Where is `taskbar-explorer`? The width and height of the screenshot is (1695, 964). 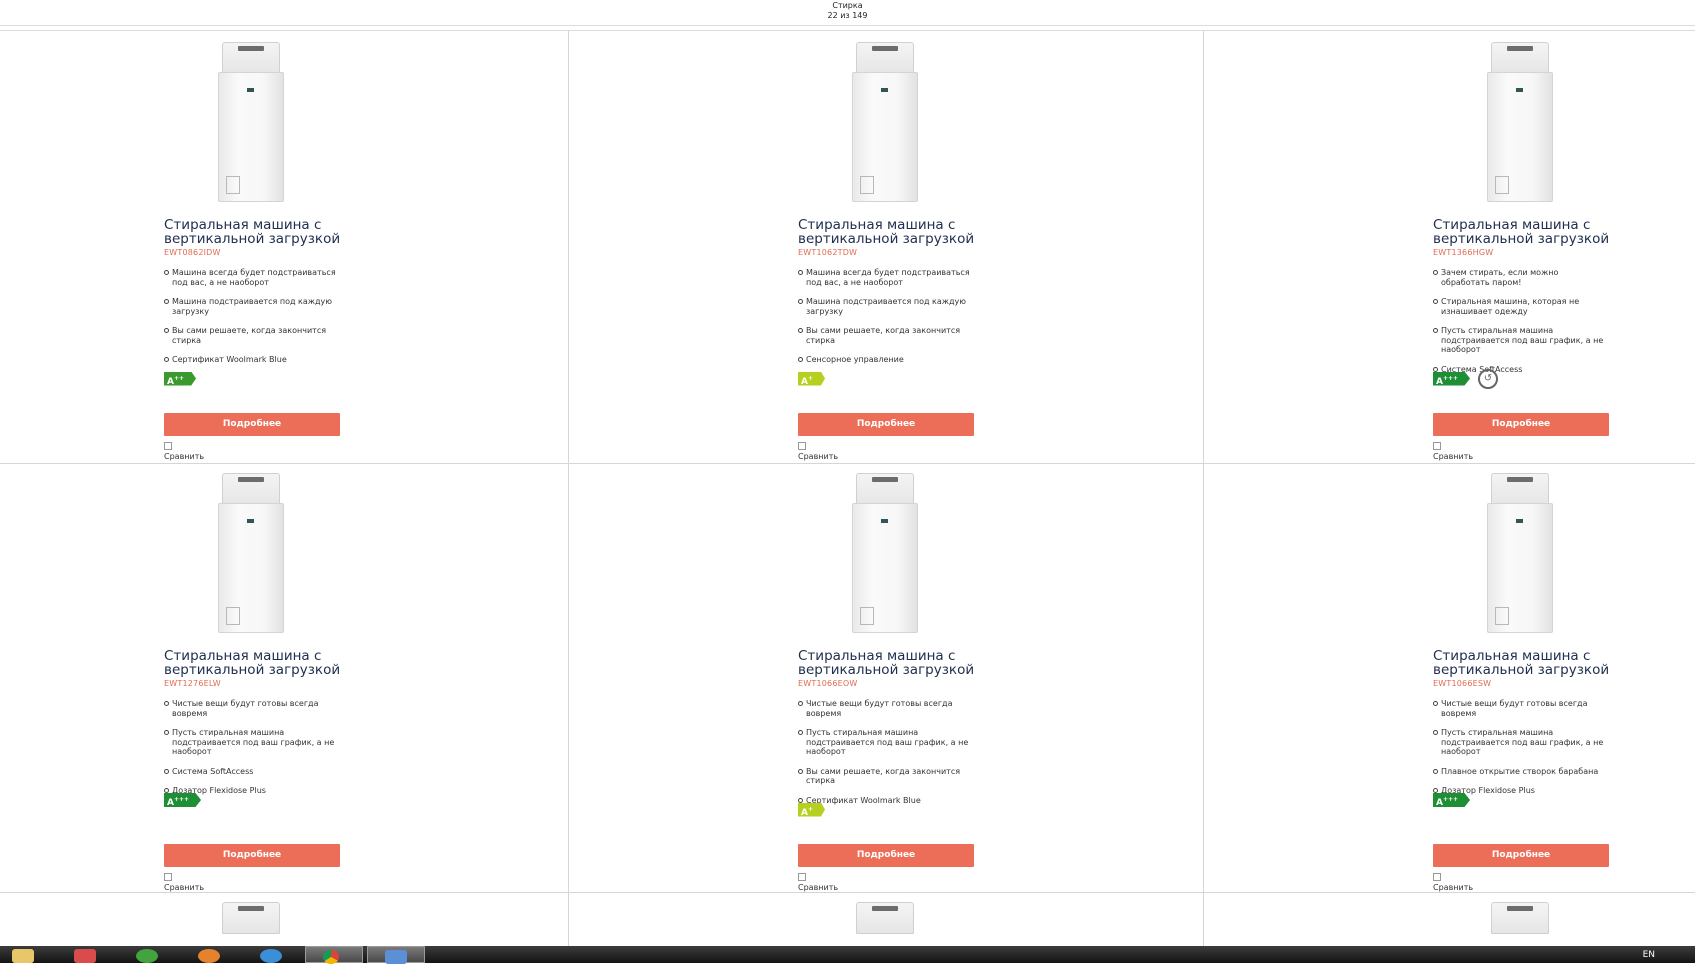 taskbar-explorer is located at coordinates (28, 954).